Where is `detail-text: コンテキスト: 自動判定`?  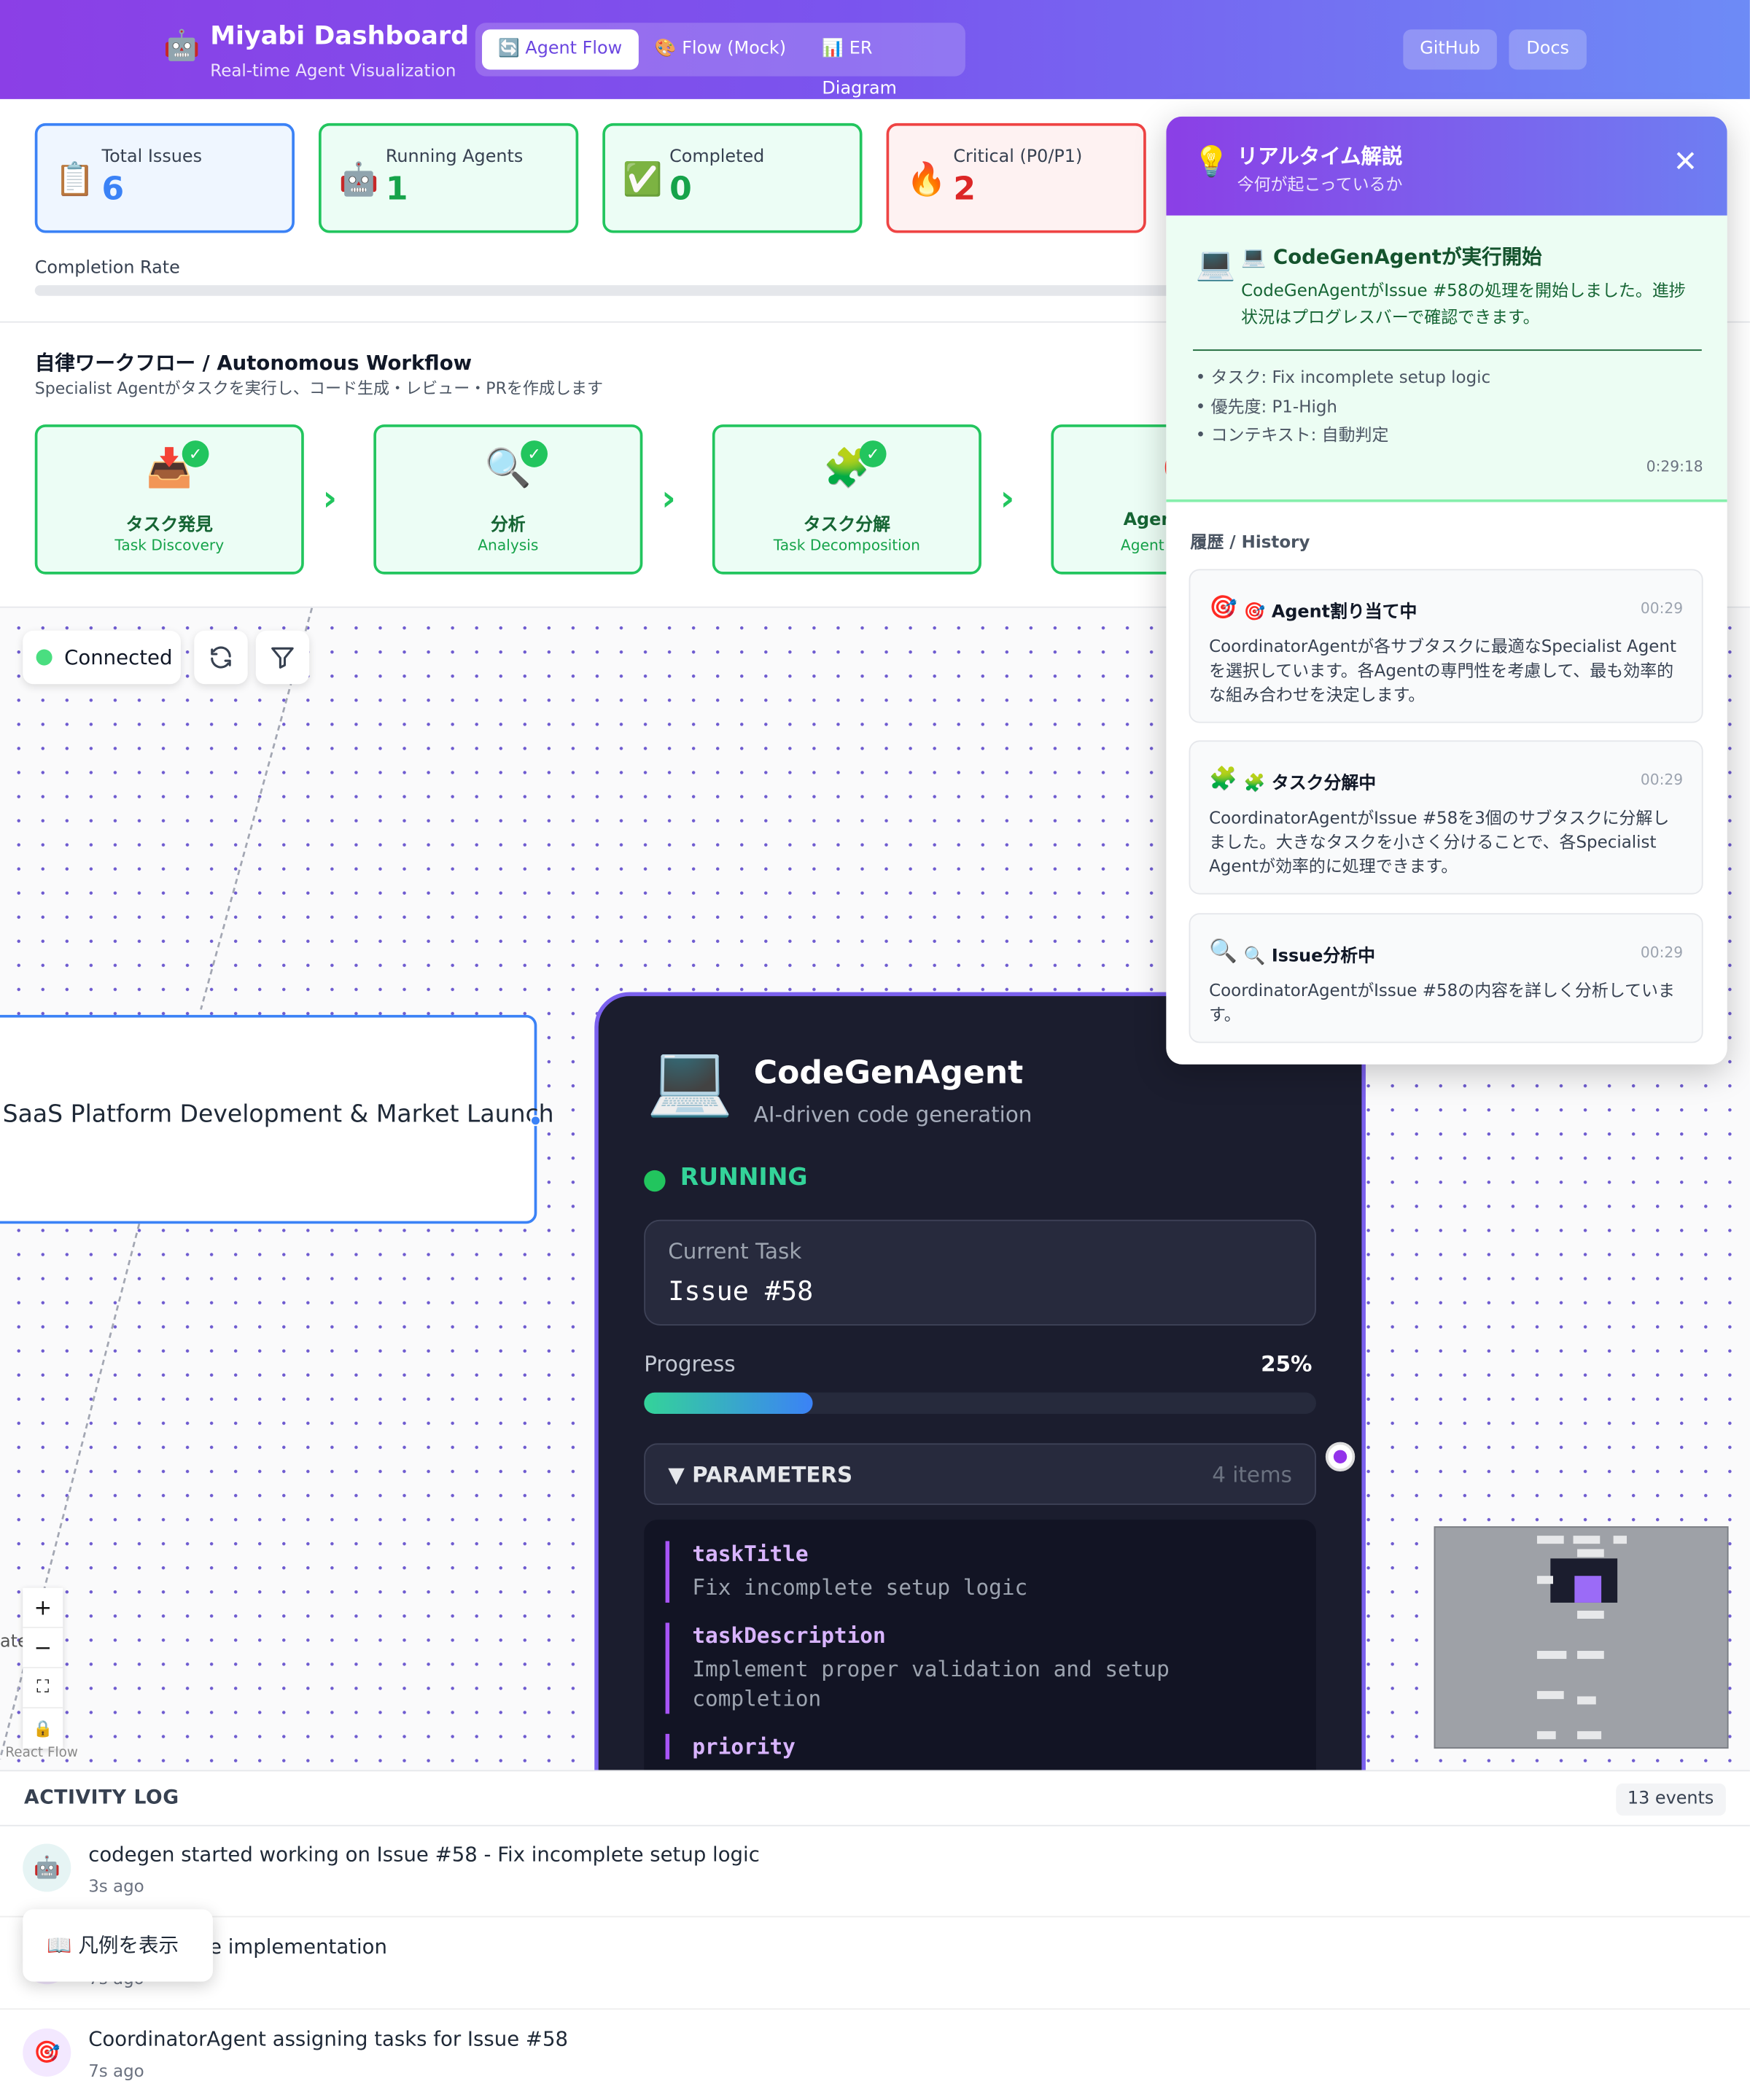 detail-text: コンテキスト: 自動判定 is located at coordinates (1299, 434).